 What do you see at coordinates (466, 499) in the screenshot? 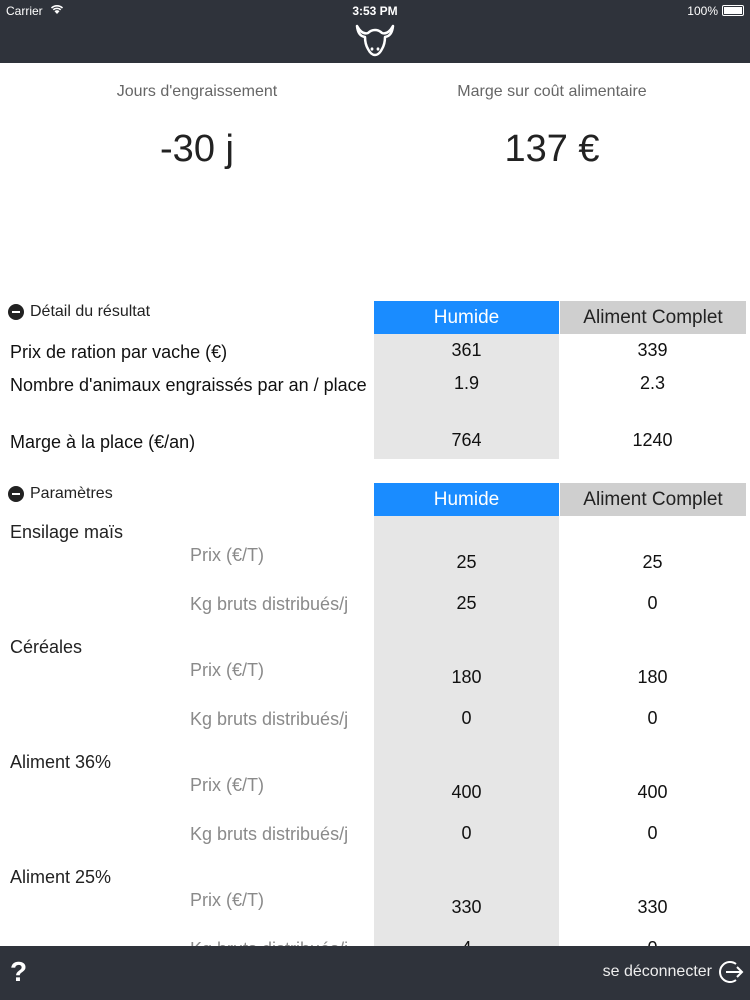
I see `parametres-column-humide: Humide` at bounding box center [466, 499].